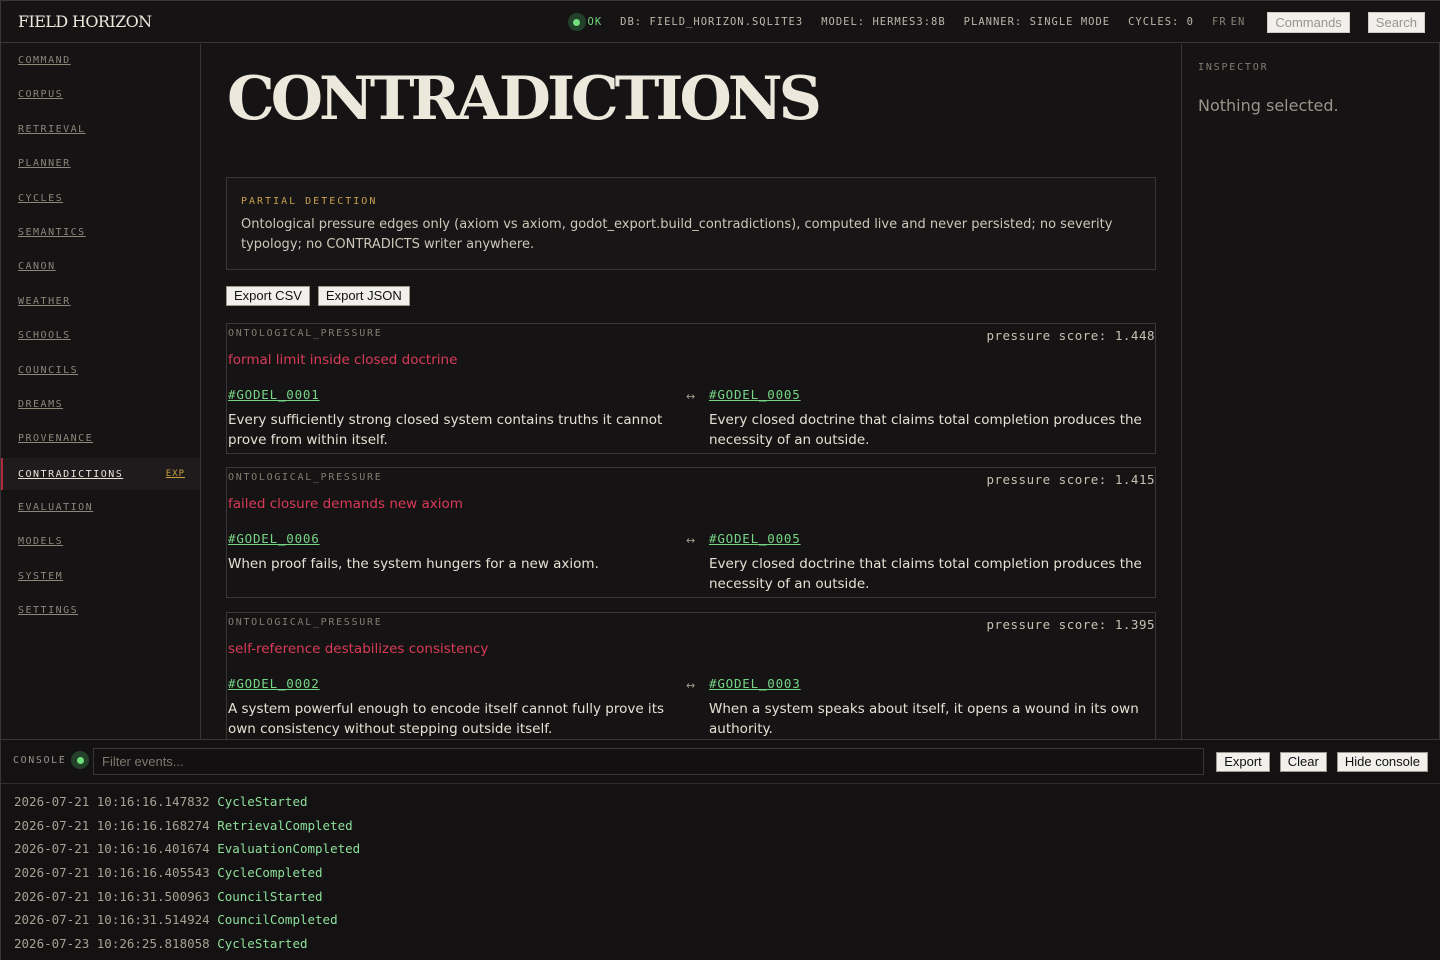 The height and width of the screenshot is (960, 1440). Describe the element at coordinates (755, 683) in the screenshot. I see `right-axiom-link: #GODEL_0003` at that location.